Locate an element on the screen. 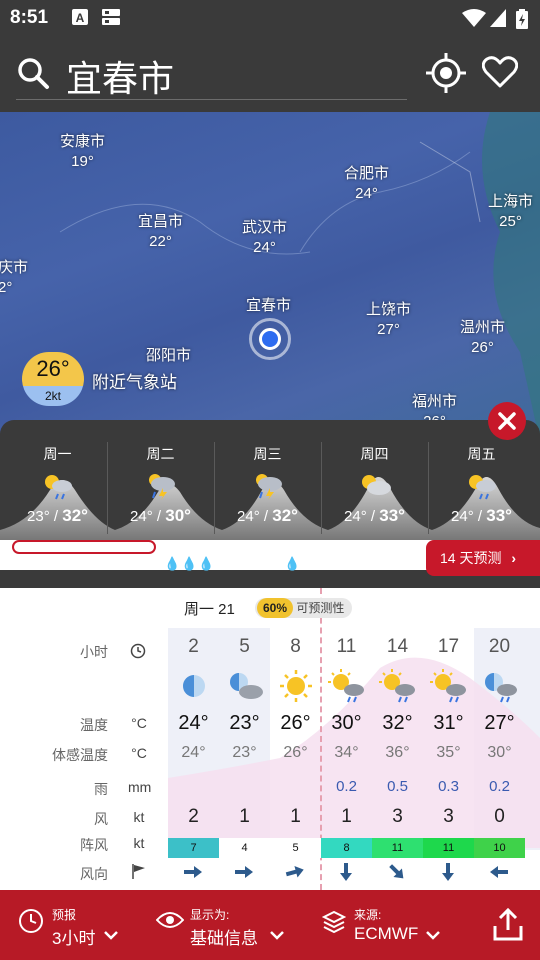 Image resolution: width=540 pixels, height=960 pixels. day-temps: 24° / 30° is located at coordinates (160, 515).